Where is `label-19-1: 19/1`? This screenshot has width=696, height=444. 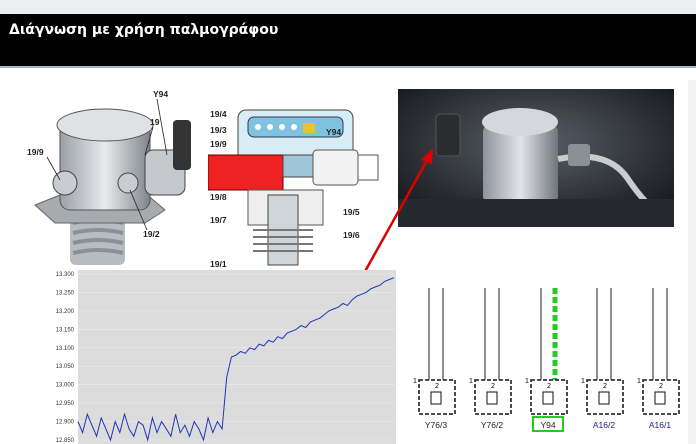 label-19-1: 19/1 is located at coordinates (218, 264).